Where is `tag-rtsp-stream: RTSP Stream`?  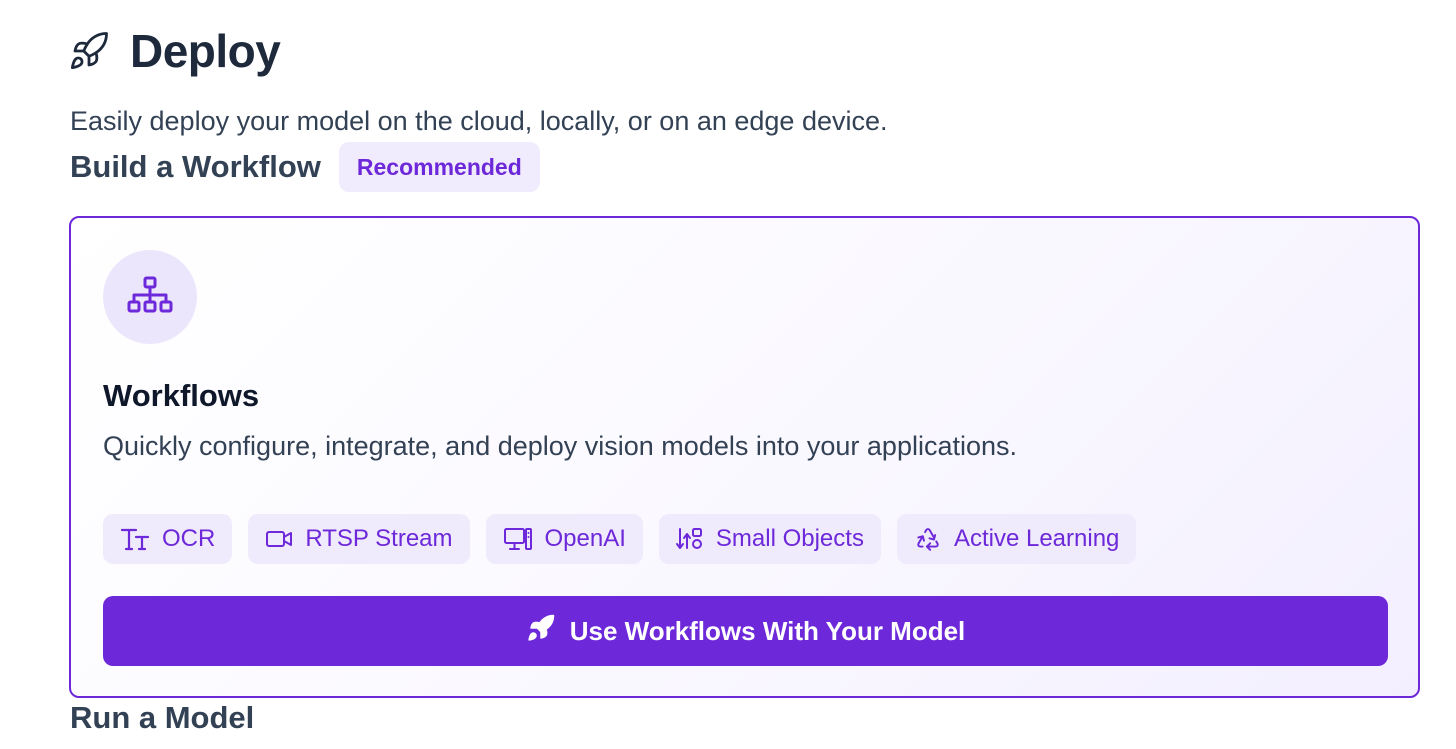
tag-rtsp-stream: RTSP Stream is located at coordinates (359, 539).